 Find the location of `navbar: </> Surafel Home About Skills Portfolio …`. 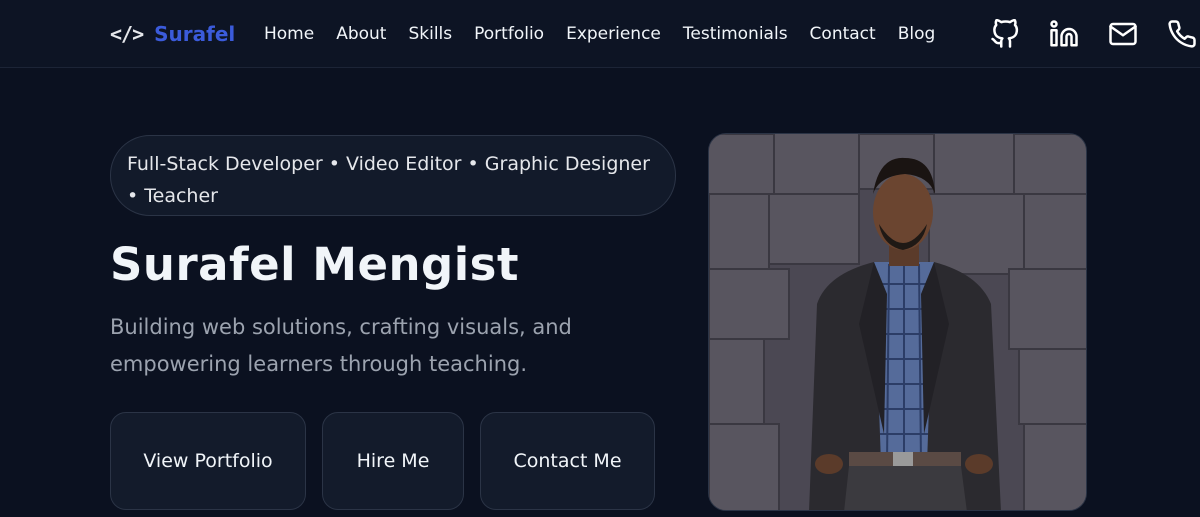

navbar: </> Surafel Home About Skills Portfolio … is located at coordinates (600, 34).